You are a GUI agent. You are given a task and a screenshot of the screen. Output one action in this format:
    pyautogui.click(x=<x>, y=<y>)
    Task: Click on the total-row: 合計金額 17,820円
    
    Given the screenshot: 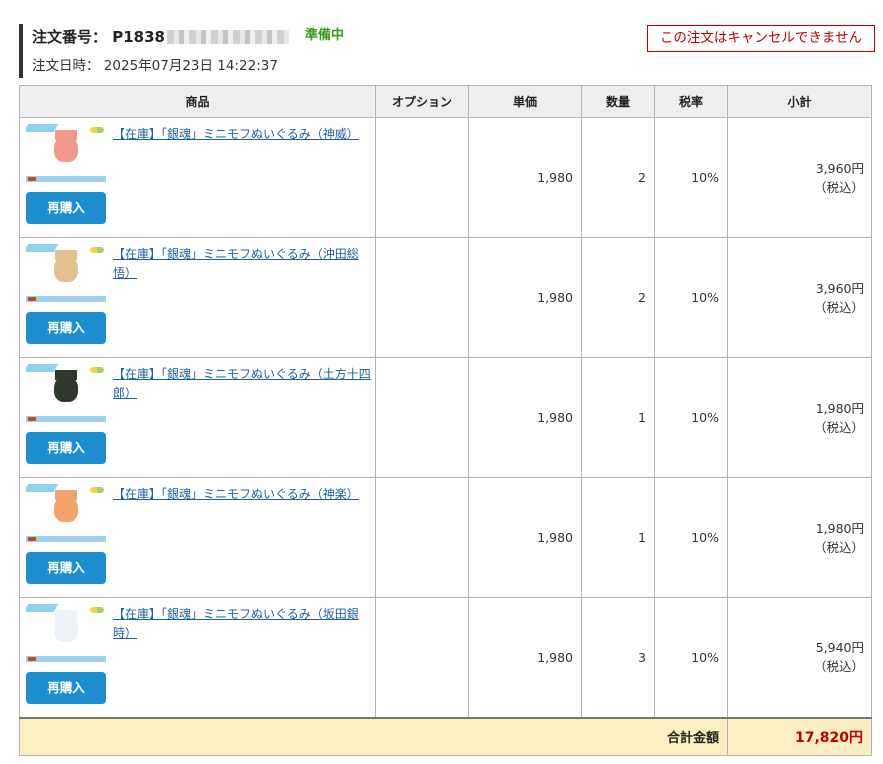 What is the action you would take?
    pyautogui.click(x=445, y=736)
    